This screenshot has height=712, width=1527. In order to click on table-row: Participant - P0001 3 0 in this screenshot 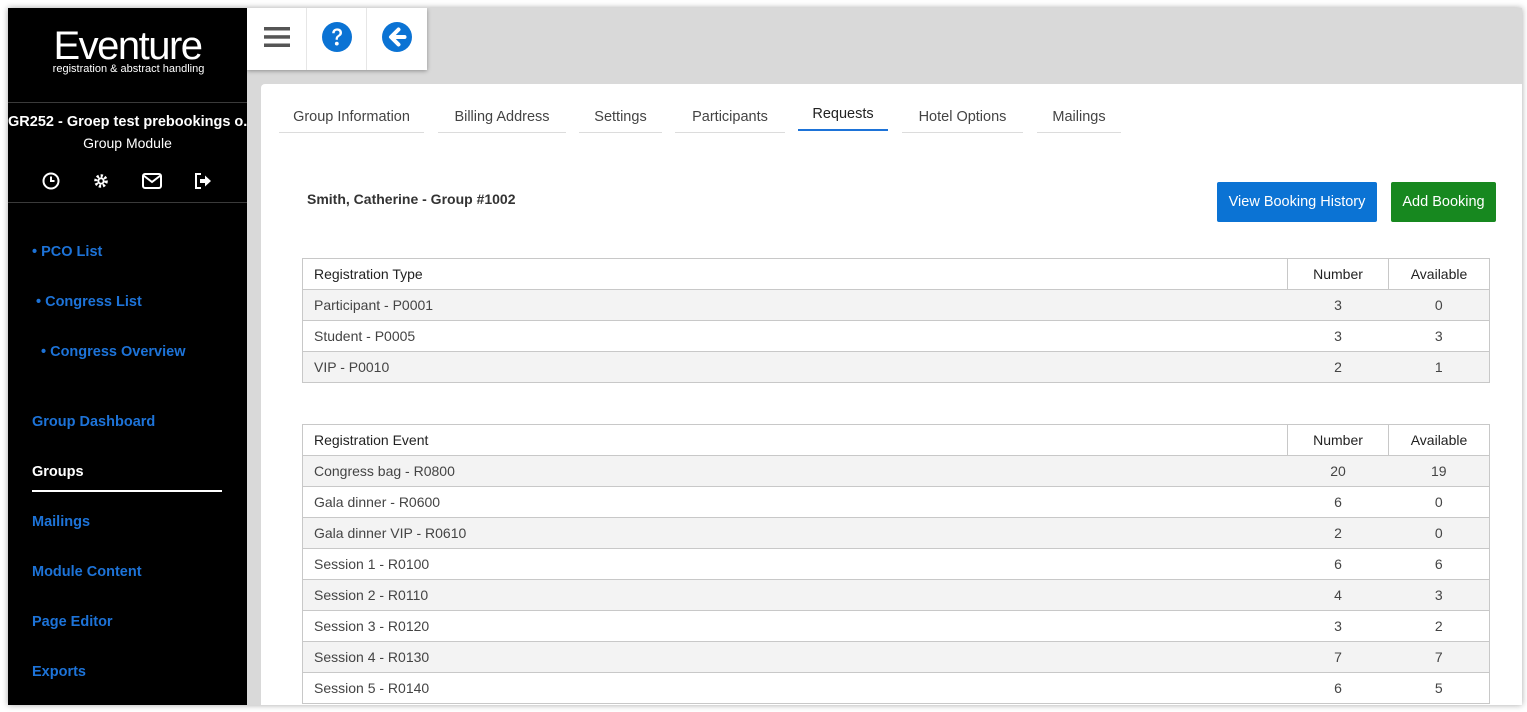, I will do `click(896, 305)`.